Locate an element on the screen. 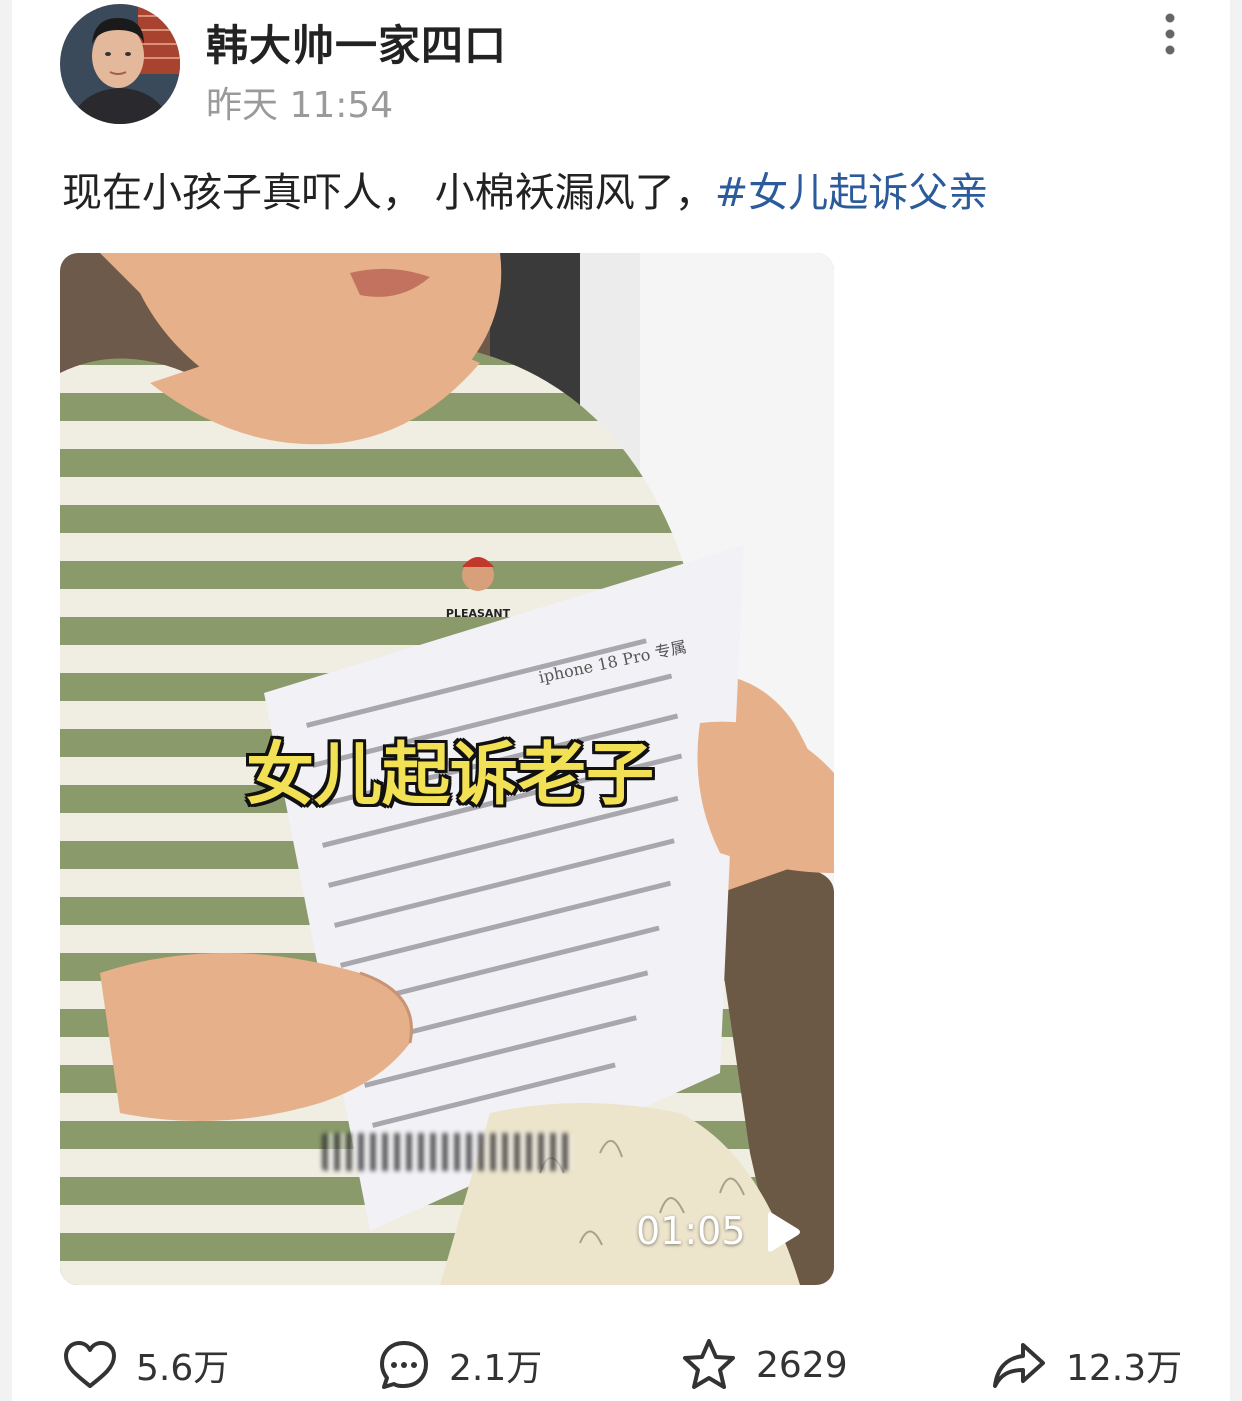  hashtag-link: #女儿起诉父亲 is located at coordinates (852, 193).